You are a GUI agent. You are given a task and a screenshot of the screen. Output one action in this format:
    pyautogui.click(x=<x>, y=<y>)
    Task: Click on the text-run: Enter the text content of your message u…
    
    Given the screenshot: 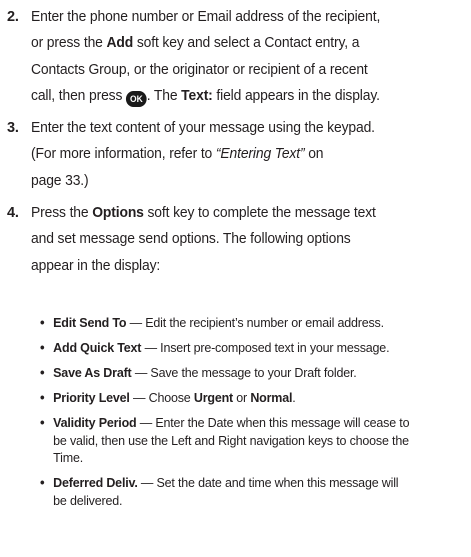 What is the action you would take?
    pyautogui.click(x=203, y=128)
    